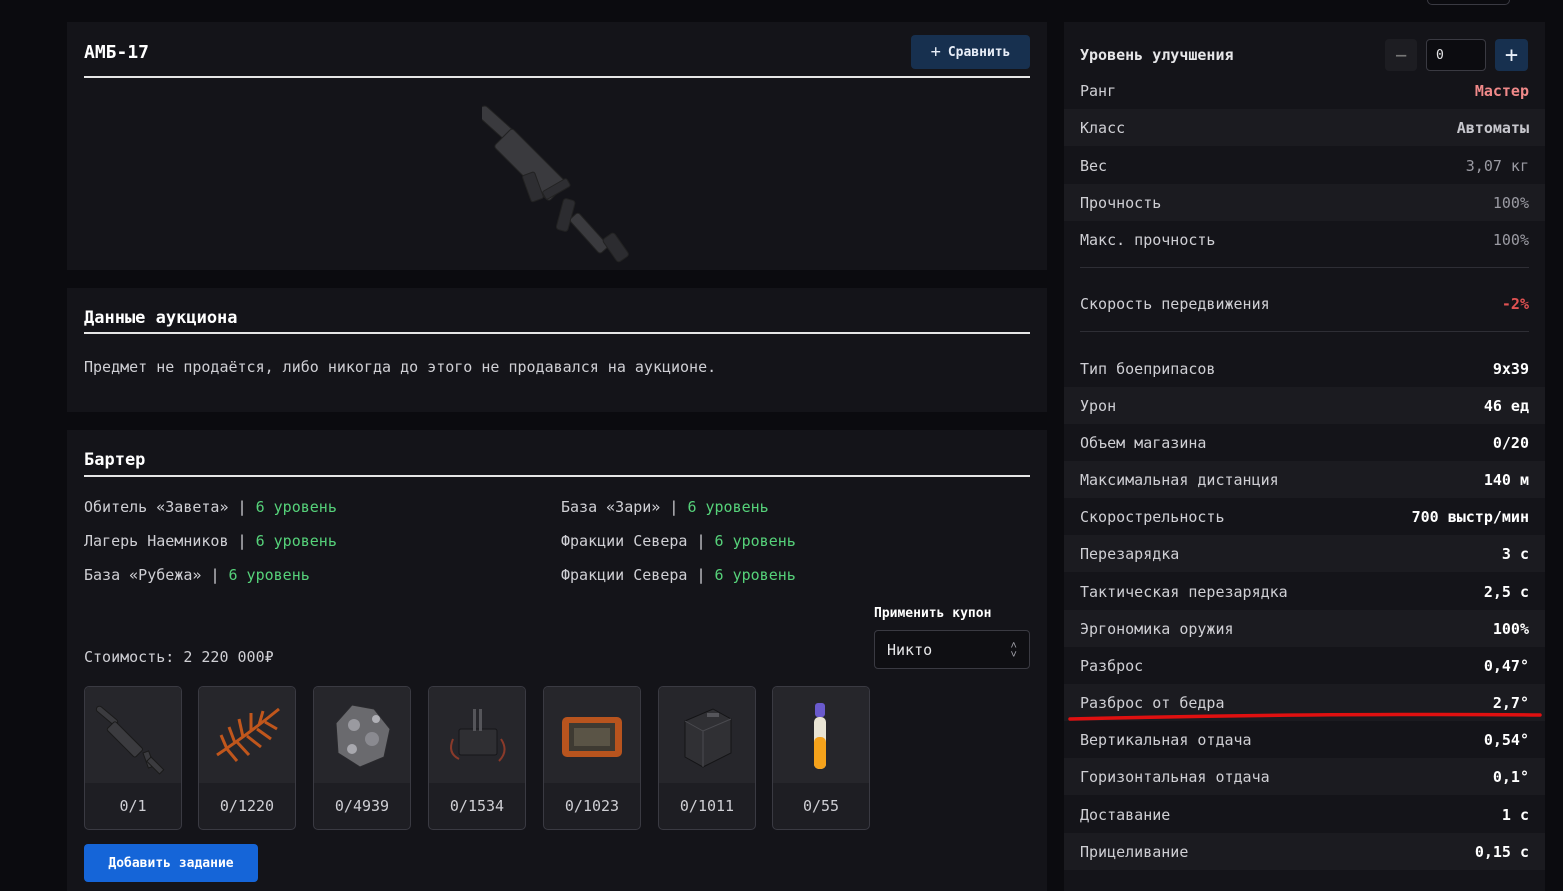 Image resolution: width=1563 pixels, height=891 pixels. What do you see at coordinates (1468, 2) in the screenshot?
I see `top-dropdown-edge` at bounding box center [1468, 2].